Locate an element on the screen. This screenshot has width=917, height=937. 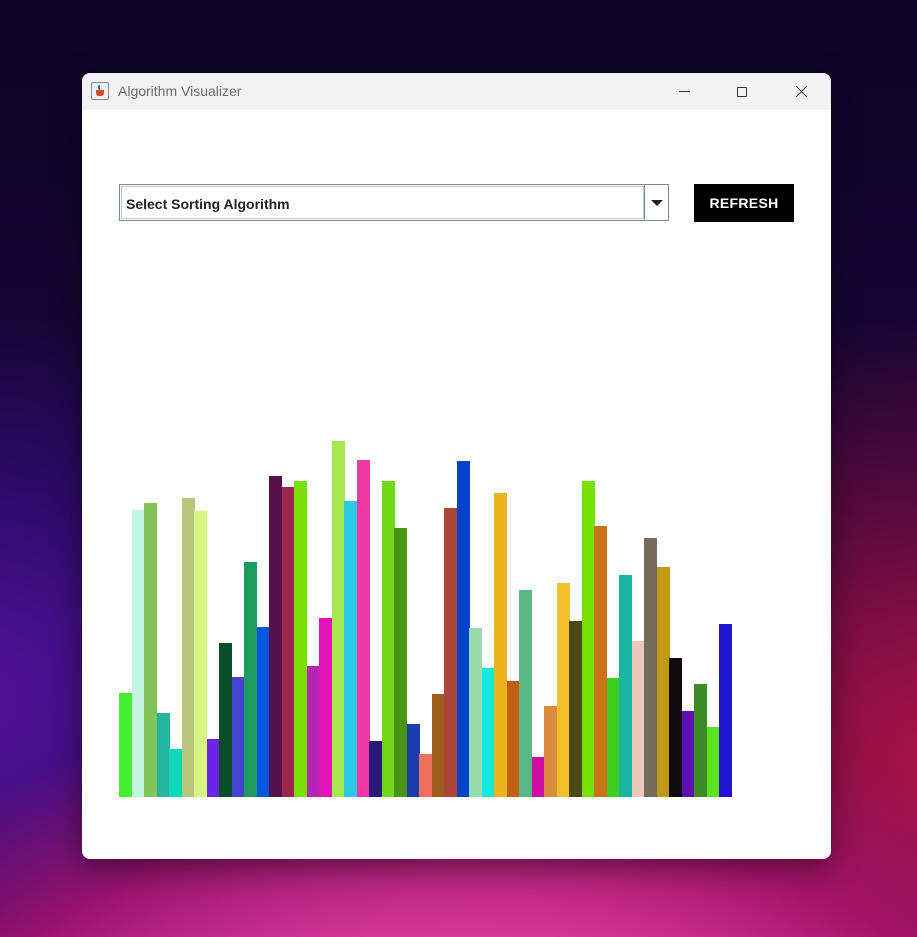
algorithm-select-arrow-button is located at coordinates (656, 202).